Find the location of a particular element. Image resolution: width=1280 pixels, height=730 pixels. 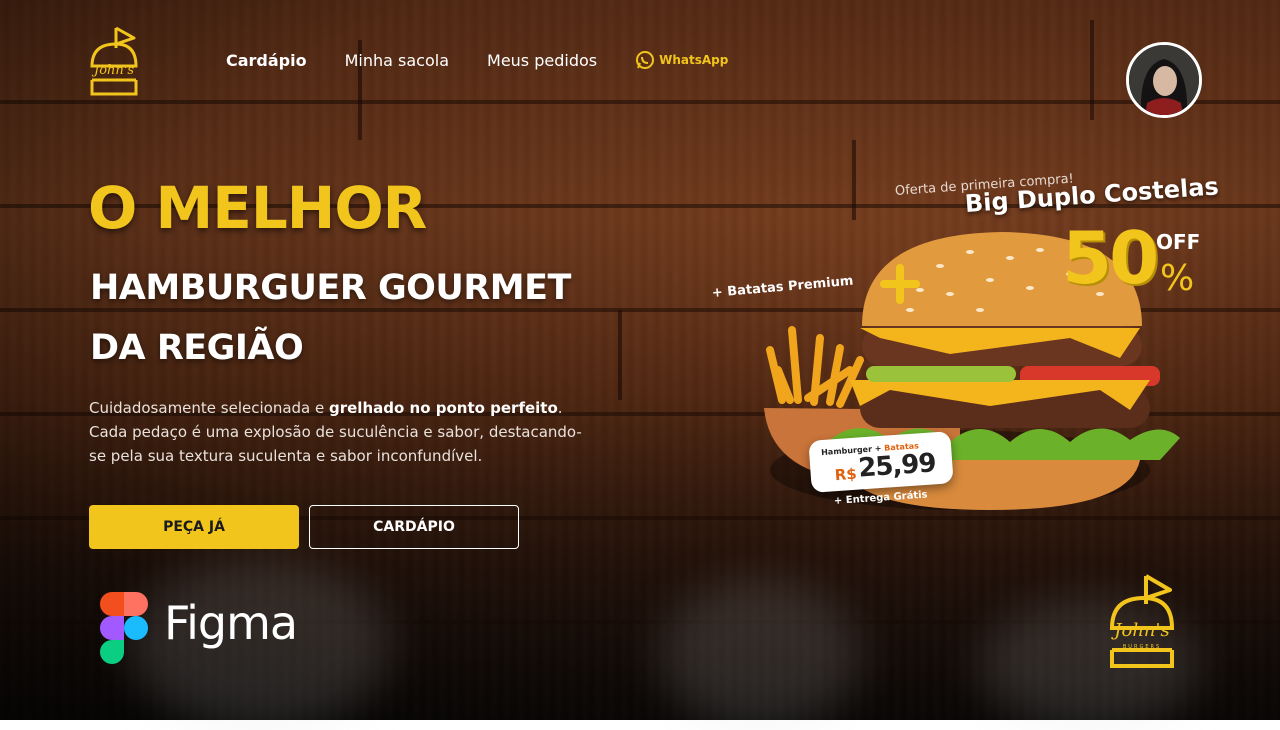

discount-percent: % is located at coordinates (1177, 278).